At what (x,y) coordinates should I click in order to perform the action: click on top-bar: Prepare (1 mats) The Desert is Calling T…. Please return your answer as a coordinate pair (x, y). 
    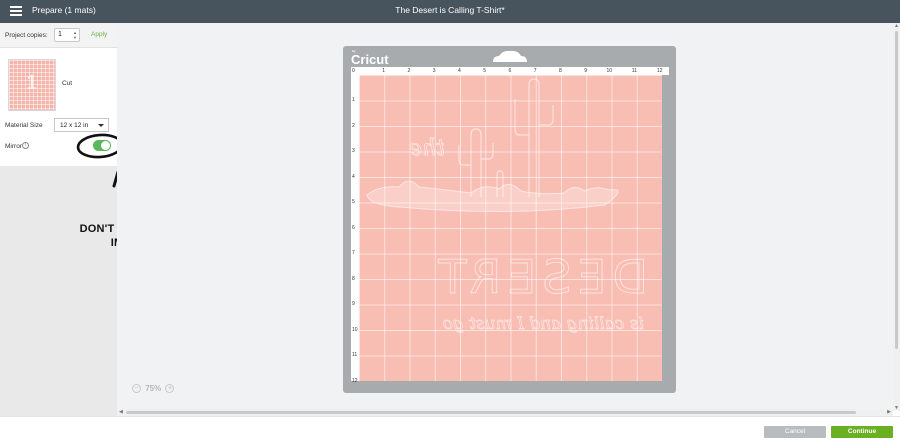
    Looking at the image, I should click on (450, 11).